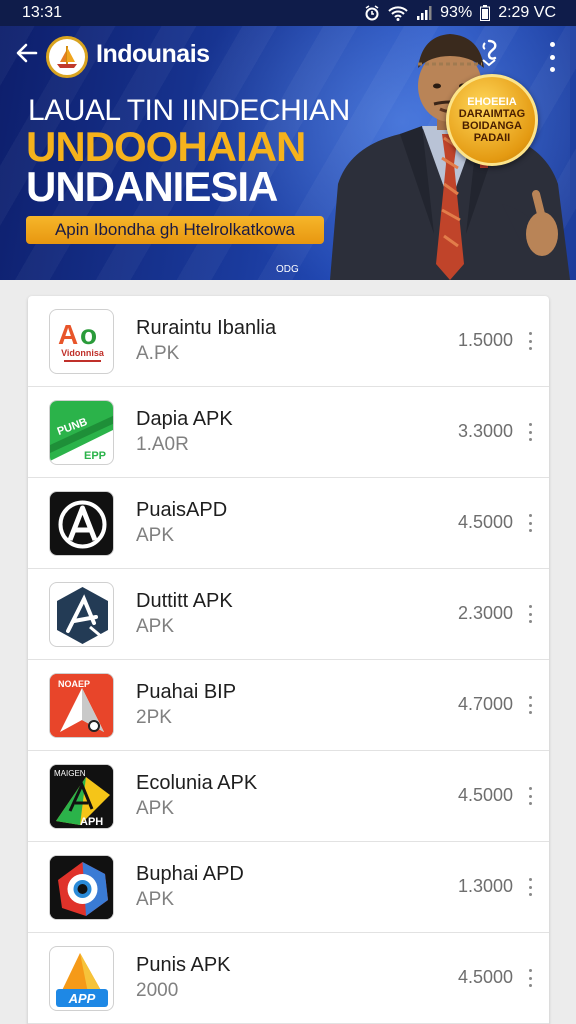 The width and height of the screenshot is (576, 1024). What do you see at coordinates (288, 13) in the screenshot?
I see `status-bar: 13:31 93% 2:29 VC` at bounding box center [288, 13].